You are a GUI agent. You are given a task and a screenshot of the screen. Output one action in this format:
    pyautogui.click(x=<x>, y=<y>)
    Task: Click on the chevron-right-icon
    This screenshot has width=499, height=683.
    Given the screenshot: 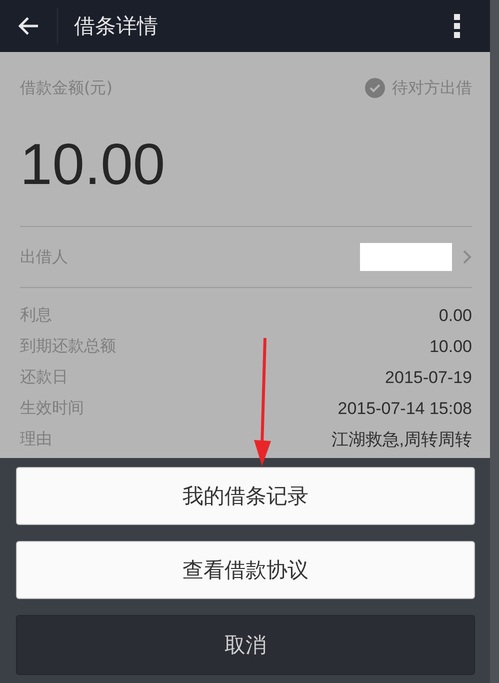 What is the action you would take?
    pyautogui.click(x=467, y=257)
    